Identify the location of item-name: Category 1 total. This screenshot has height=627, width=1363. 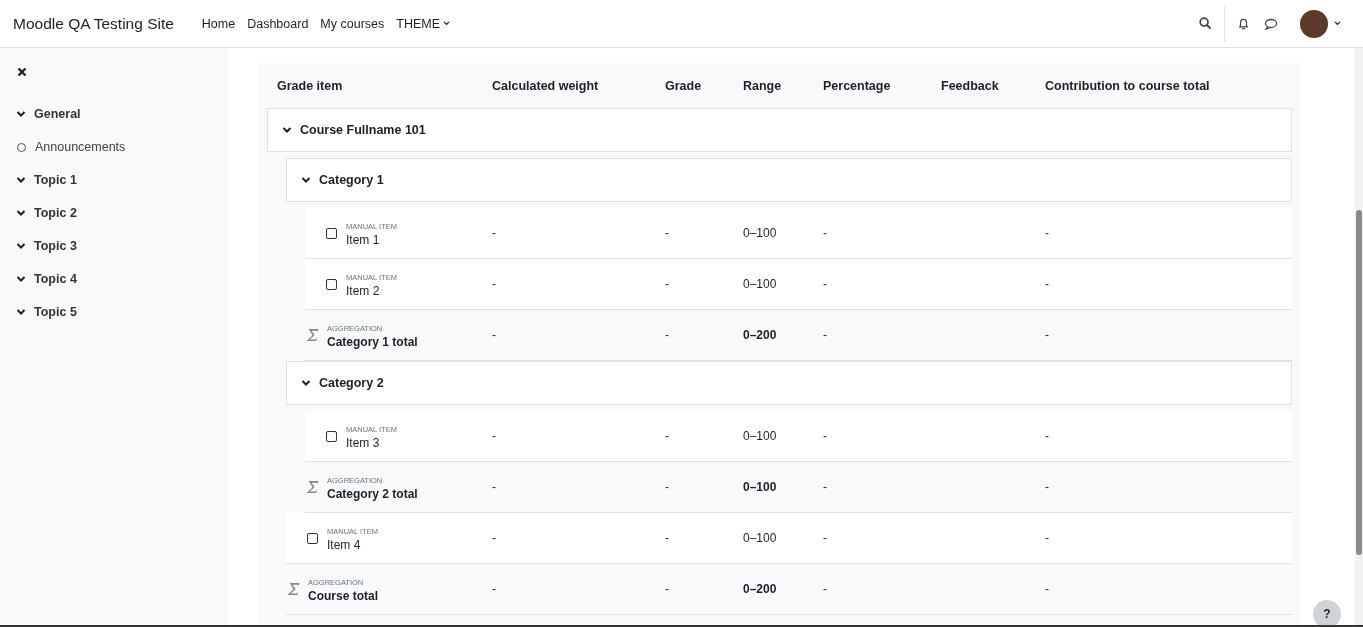
(372, 341).